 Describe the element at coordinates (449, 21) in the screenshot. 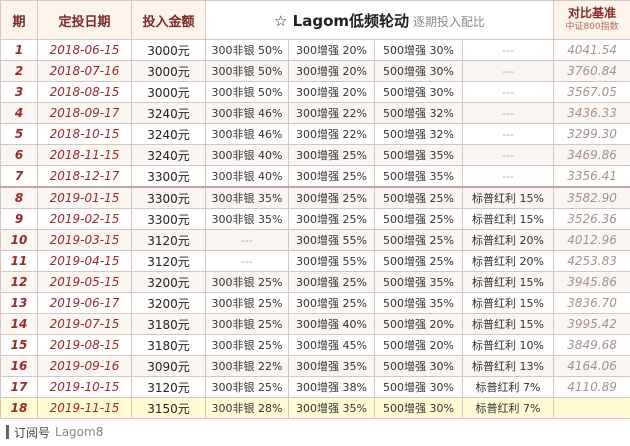

I see `title-subtitle: 逐期投入配比` at that location.